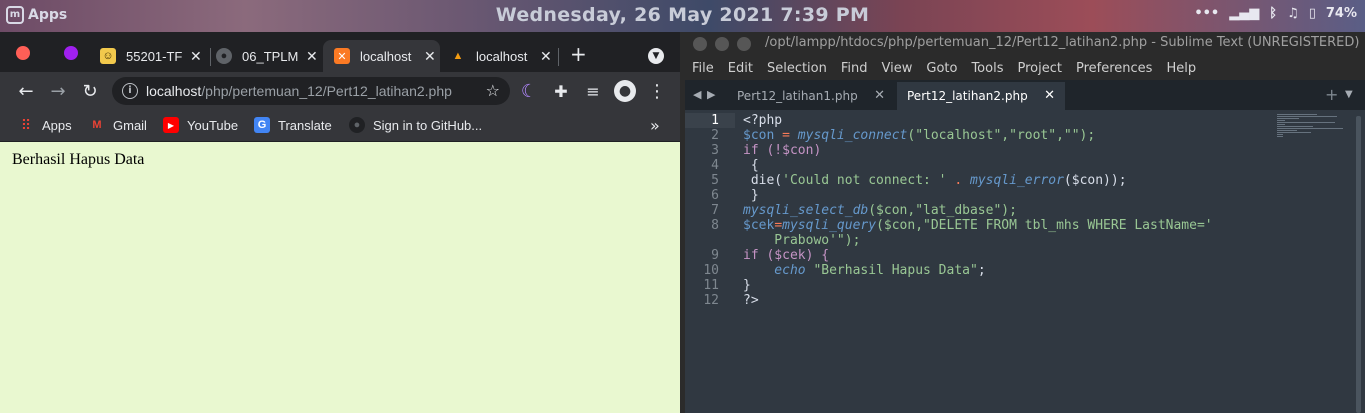 This screenshot has height=413, width=1365. I want to click on github-icon: ●, so click(357, 125).